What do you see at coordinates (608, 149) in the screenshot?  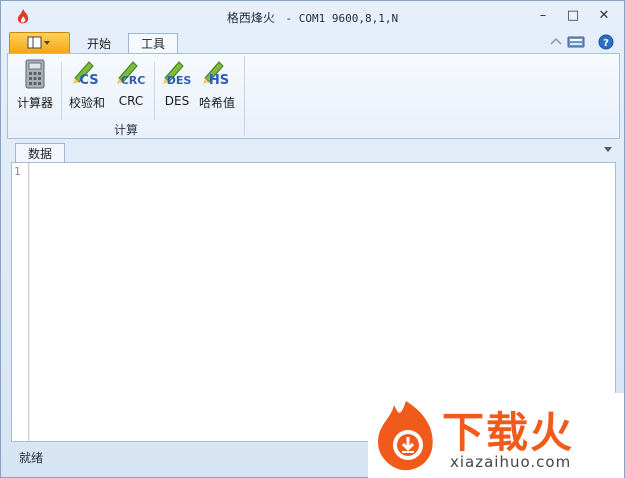 I see `tab-list-dropdown-icon` at bounding box center [608, 149].